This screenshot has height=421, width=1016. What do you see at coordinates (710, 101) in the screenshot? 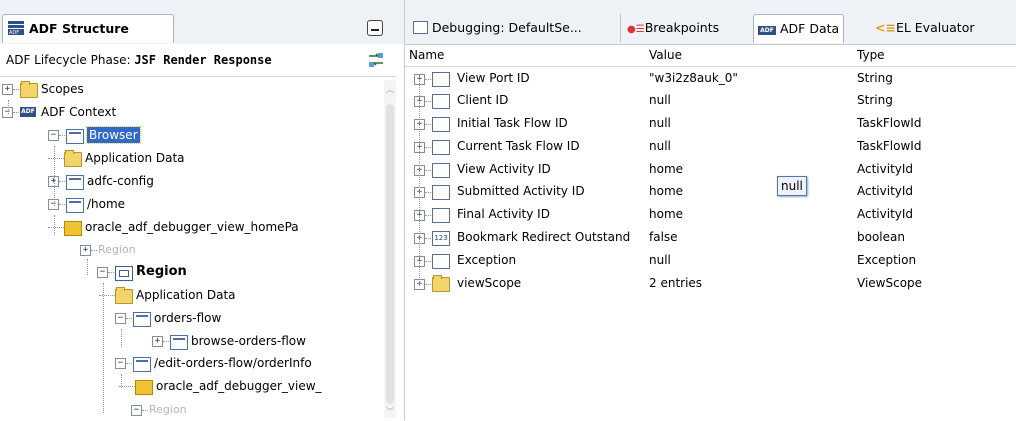
I see `table-row: + Client ID null String` at bounding box center [710, 101].